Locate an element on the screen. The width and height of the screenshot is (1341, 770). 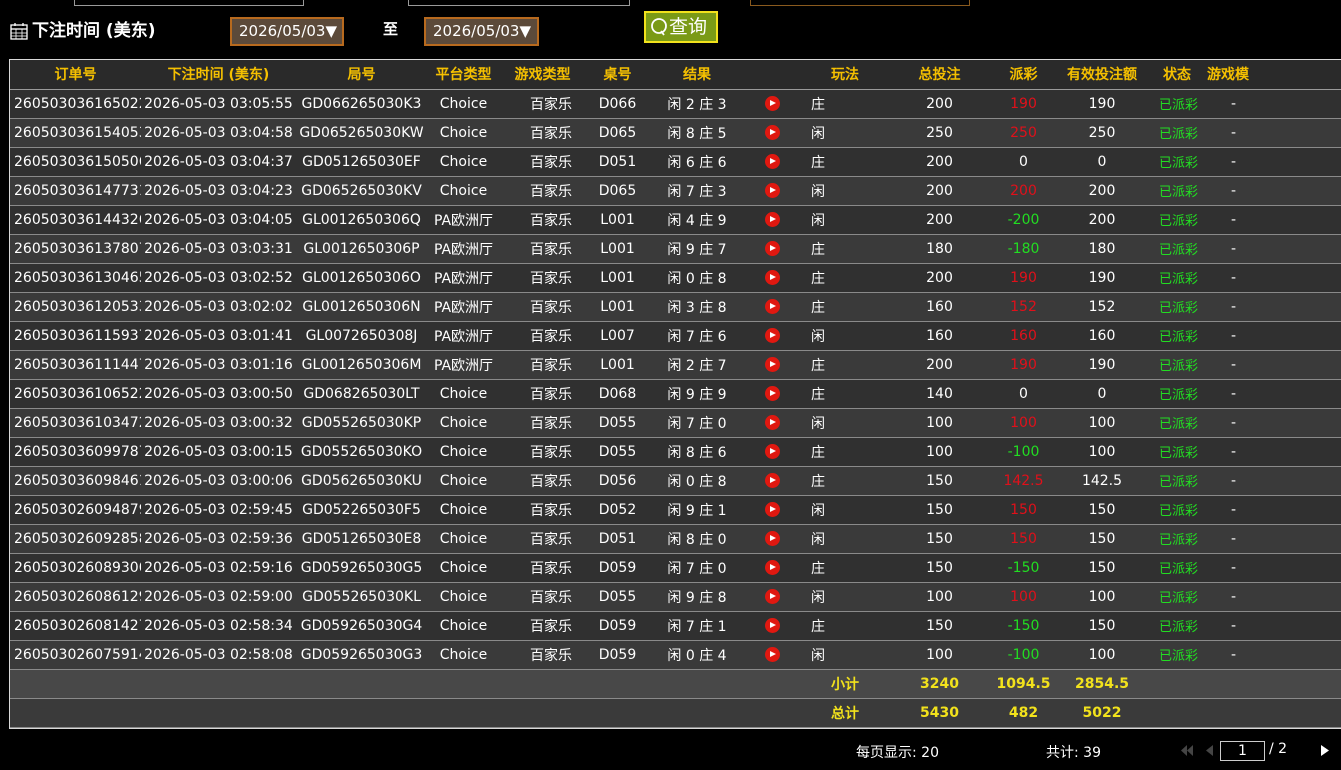
bet-time-cell: 2026-05-03 03:00:50 is located at coordinates (218, 394).